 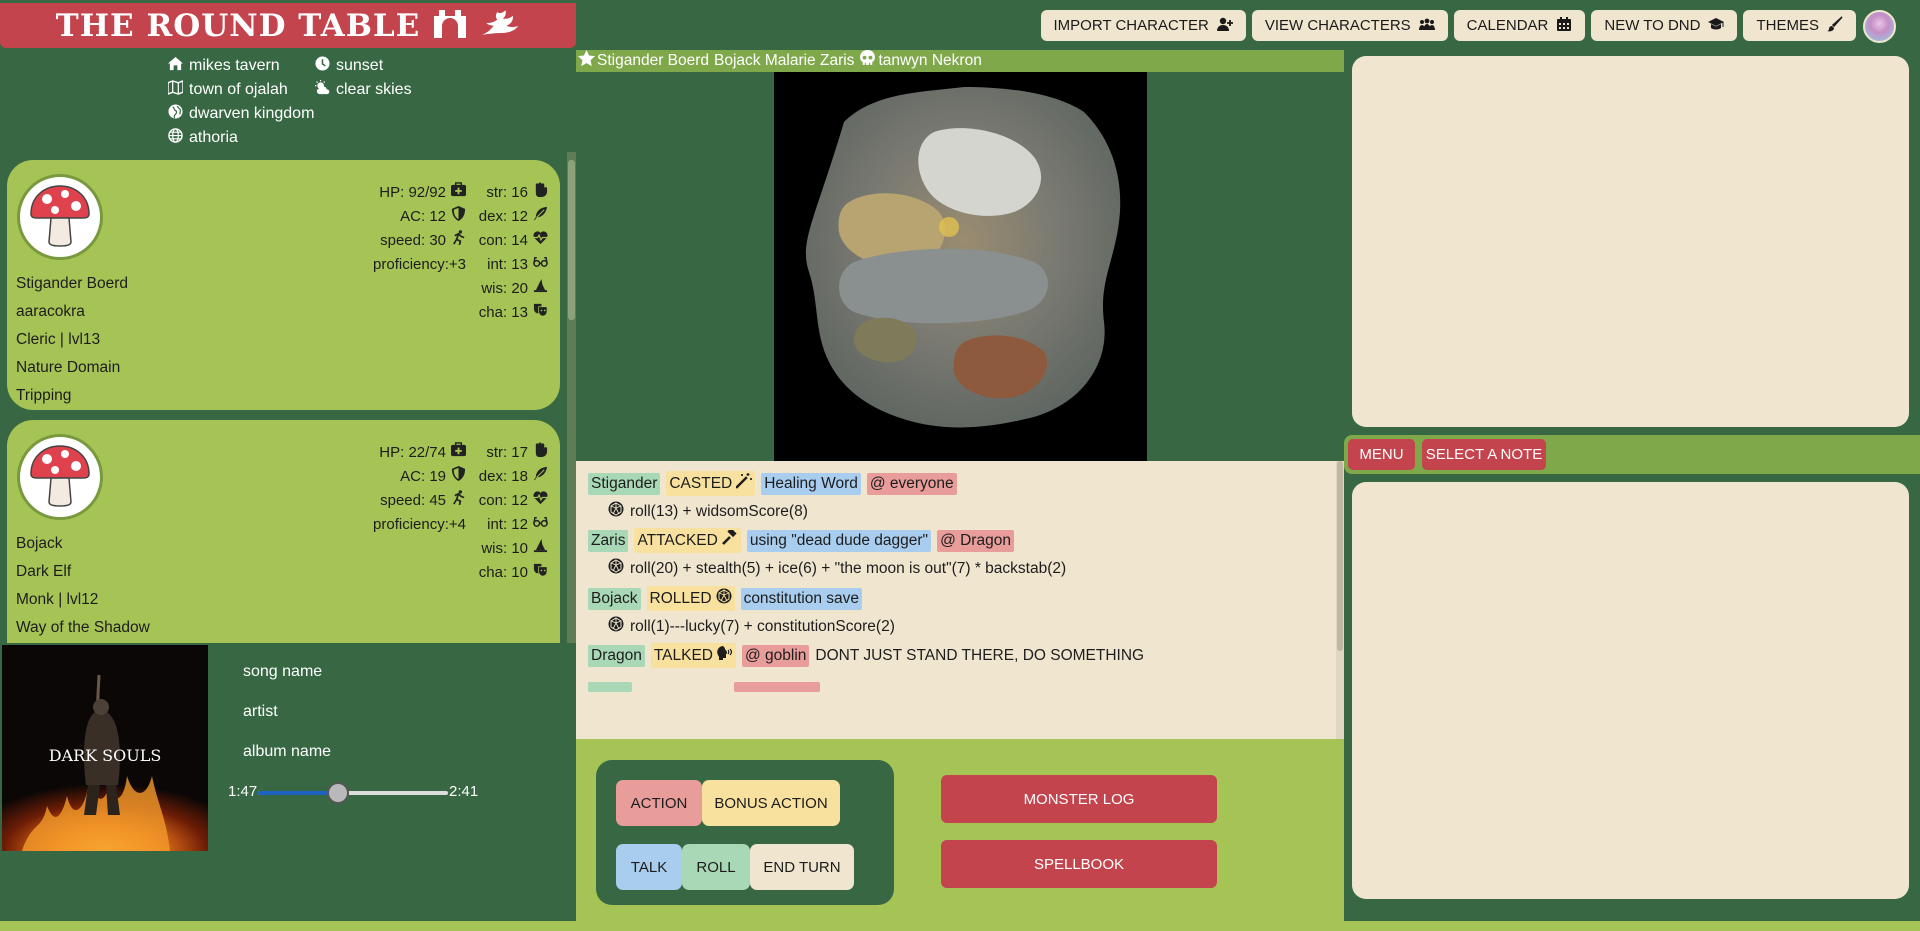 What do you see at coordinates (458, 241) in the screenshot?
I see `running-icon` at bounding box center [458, 241].